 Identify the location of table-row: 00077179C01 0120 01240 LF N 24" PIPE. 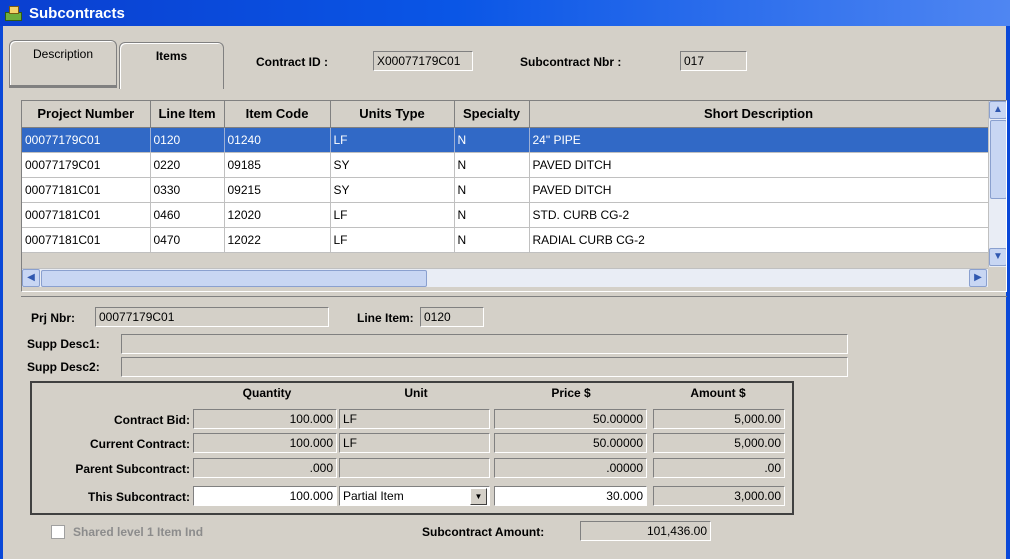
(505, 140).